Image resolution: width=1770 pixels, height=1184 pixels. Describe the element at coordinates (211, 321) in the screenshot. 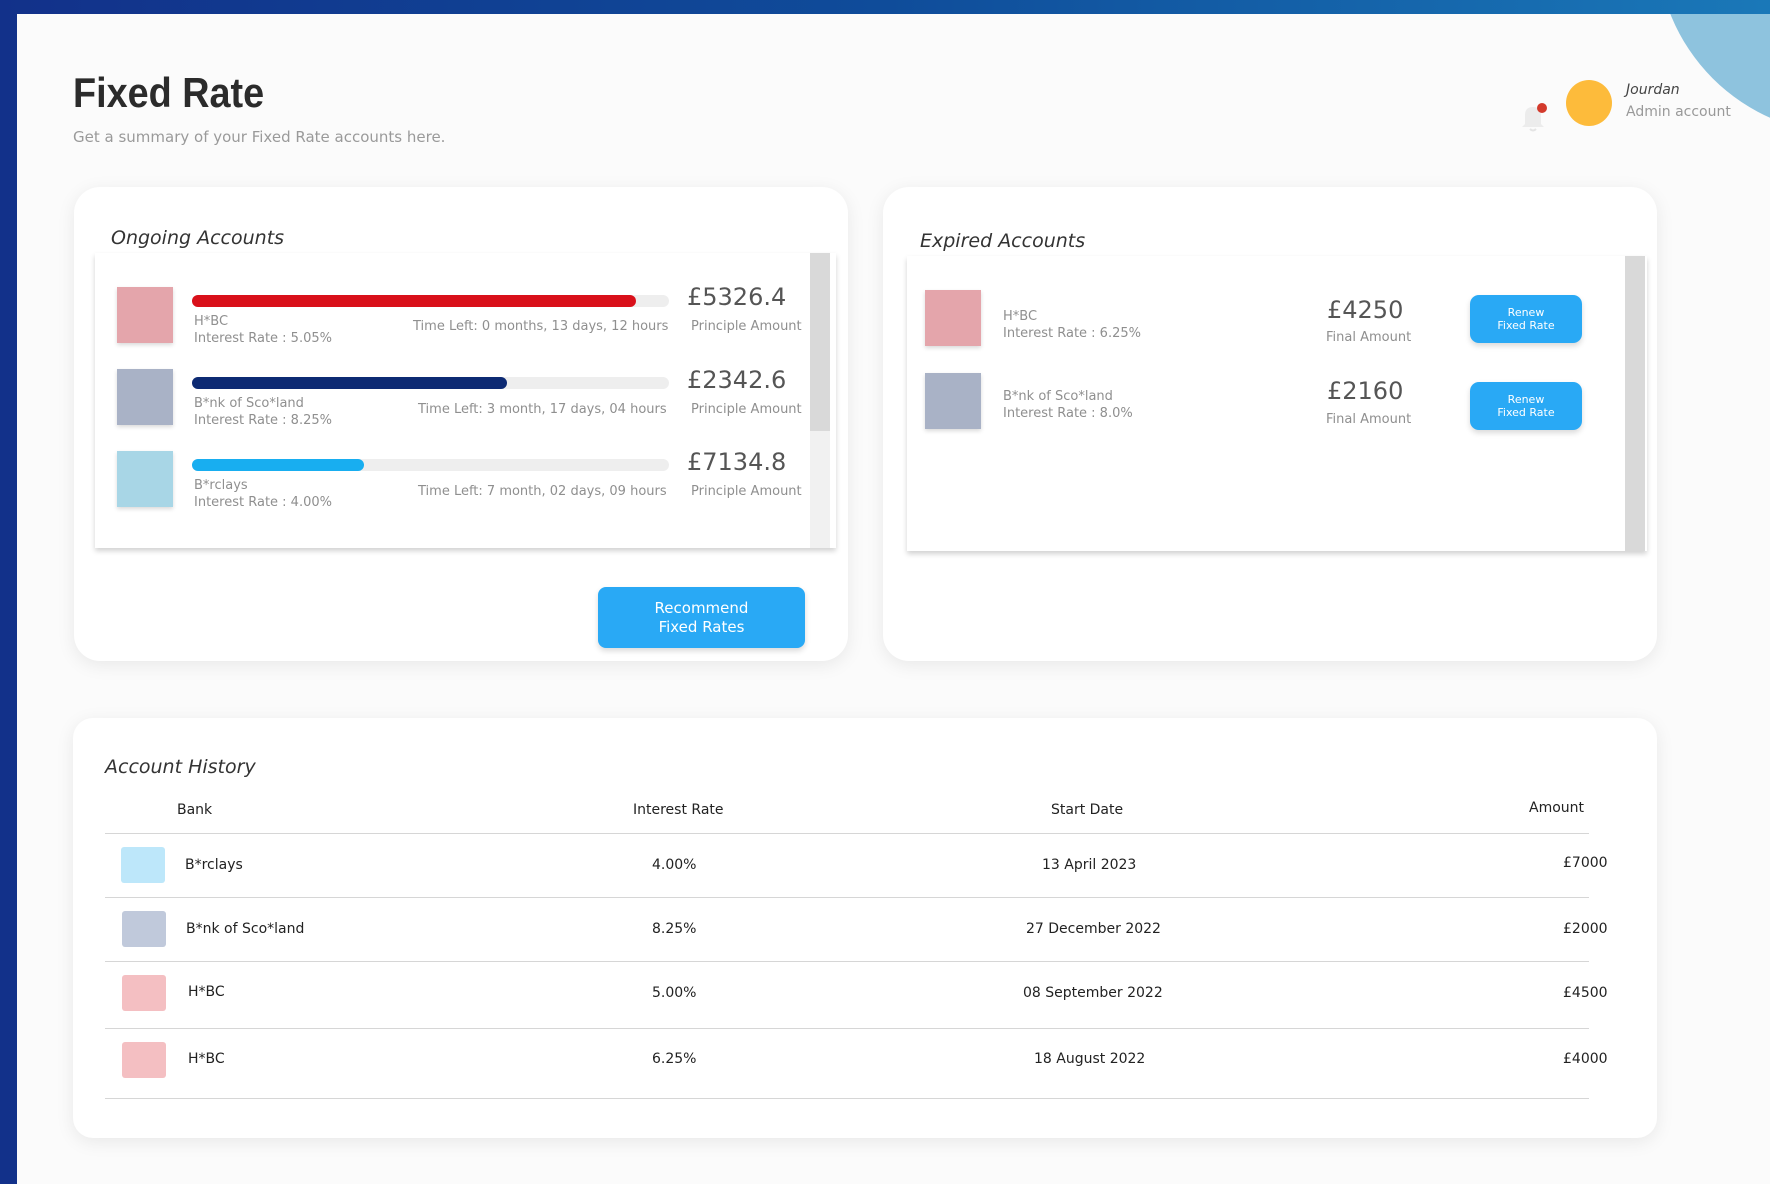

I see `ongoing-bank-name: H*BC` at that location.